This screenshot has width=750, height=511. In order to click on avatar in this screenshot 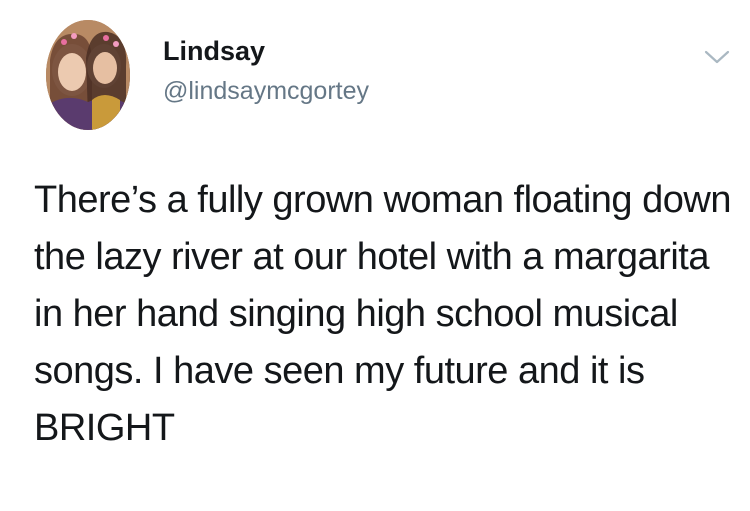, I will do `click(88, 75)`.